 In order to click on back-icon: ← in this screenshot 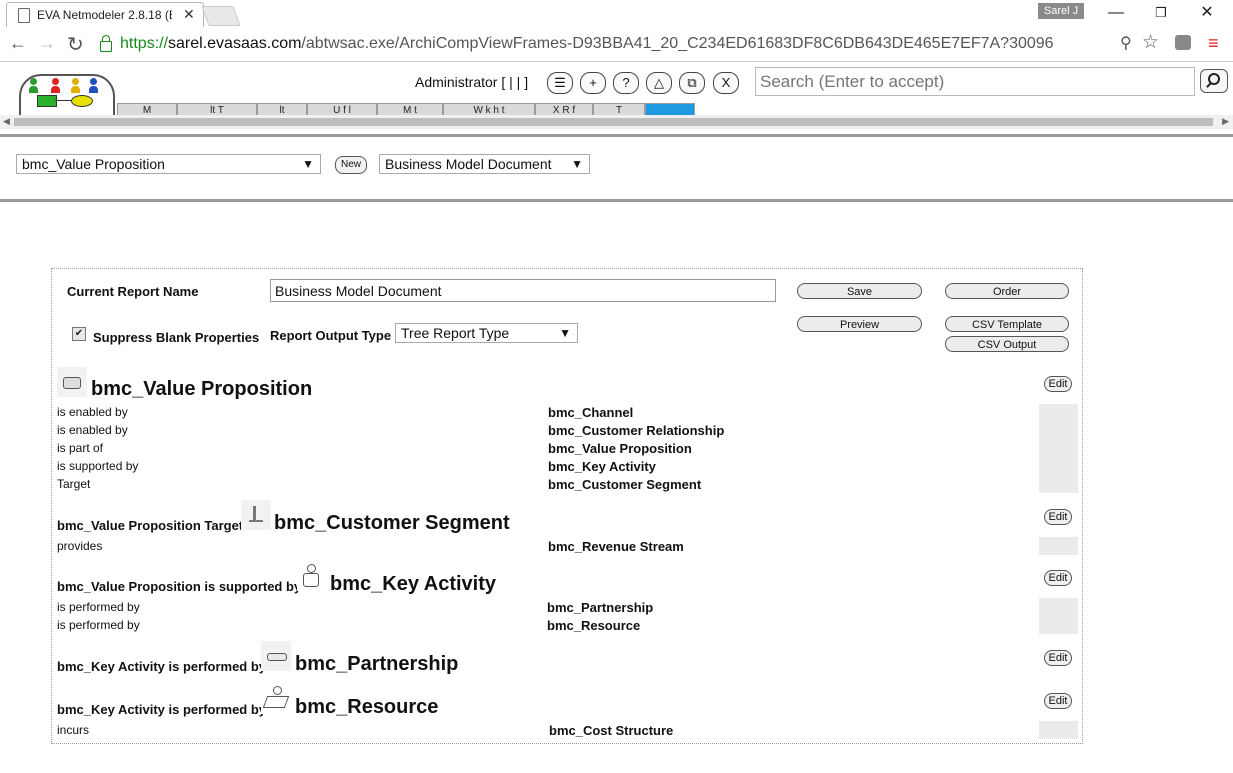, I will do `click(18, 43)`.